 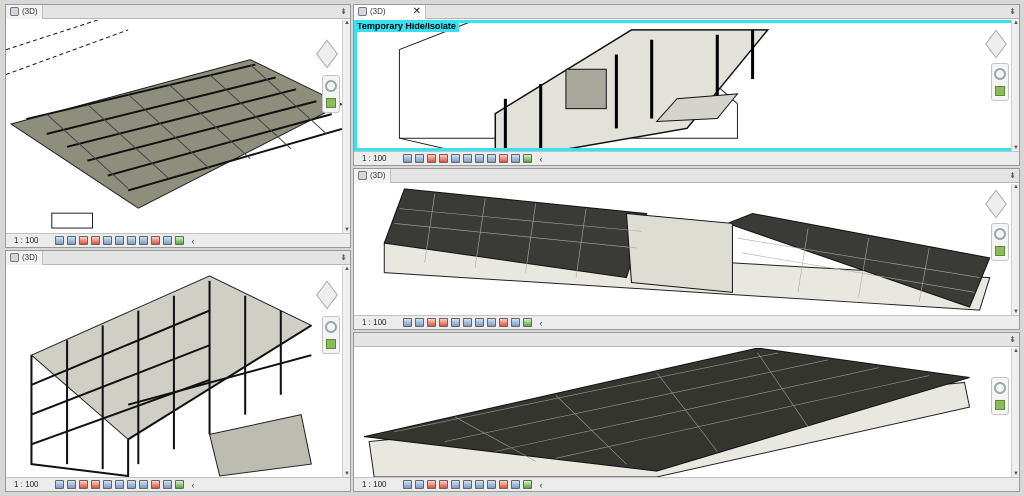 I want to click on 3d-canvas, so click(x=178, y=371).